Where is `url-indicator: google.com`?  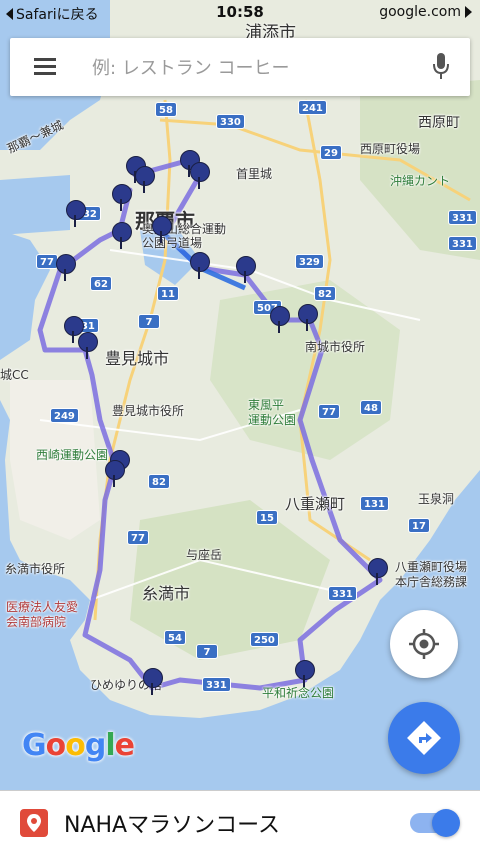 url-indicator: google.com is located at coordinates (425, 12).